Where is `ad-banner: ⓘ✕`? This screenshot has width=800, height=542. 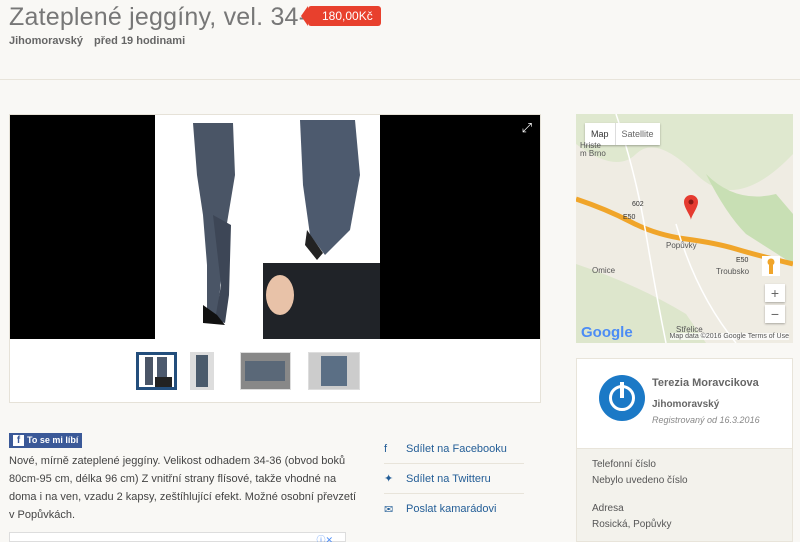
ad-banner: ⓘ✕ is located at coordinates (177, 537).